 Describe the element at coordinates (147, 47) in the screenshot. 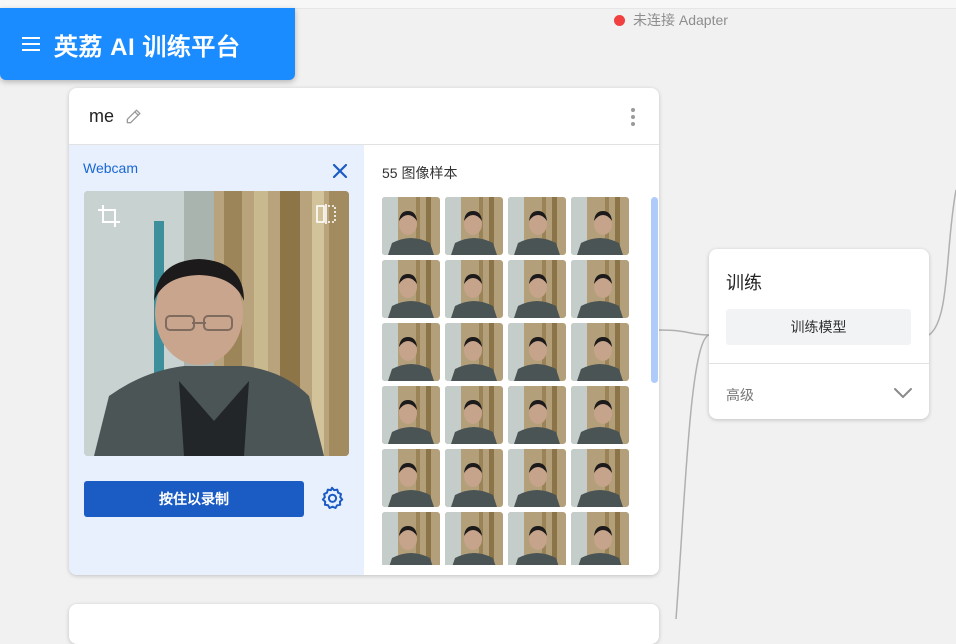

I see `app-title: 英荔 AI 训练平台` at that location.